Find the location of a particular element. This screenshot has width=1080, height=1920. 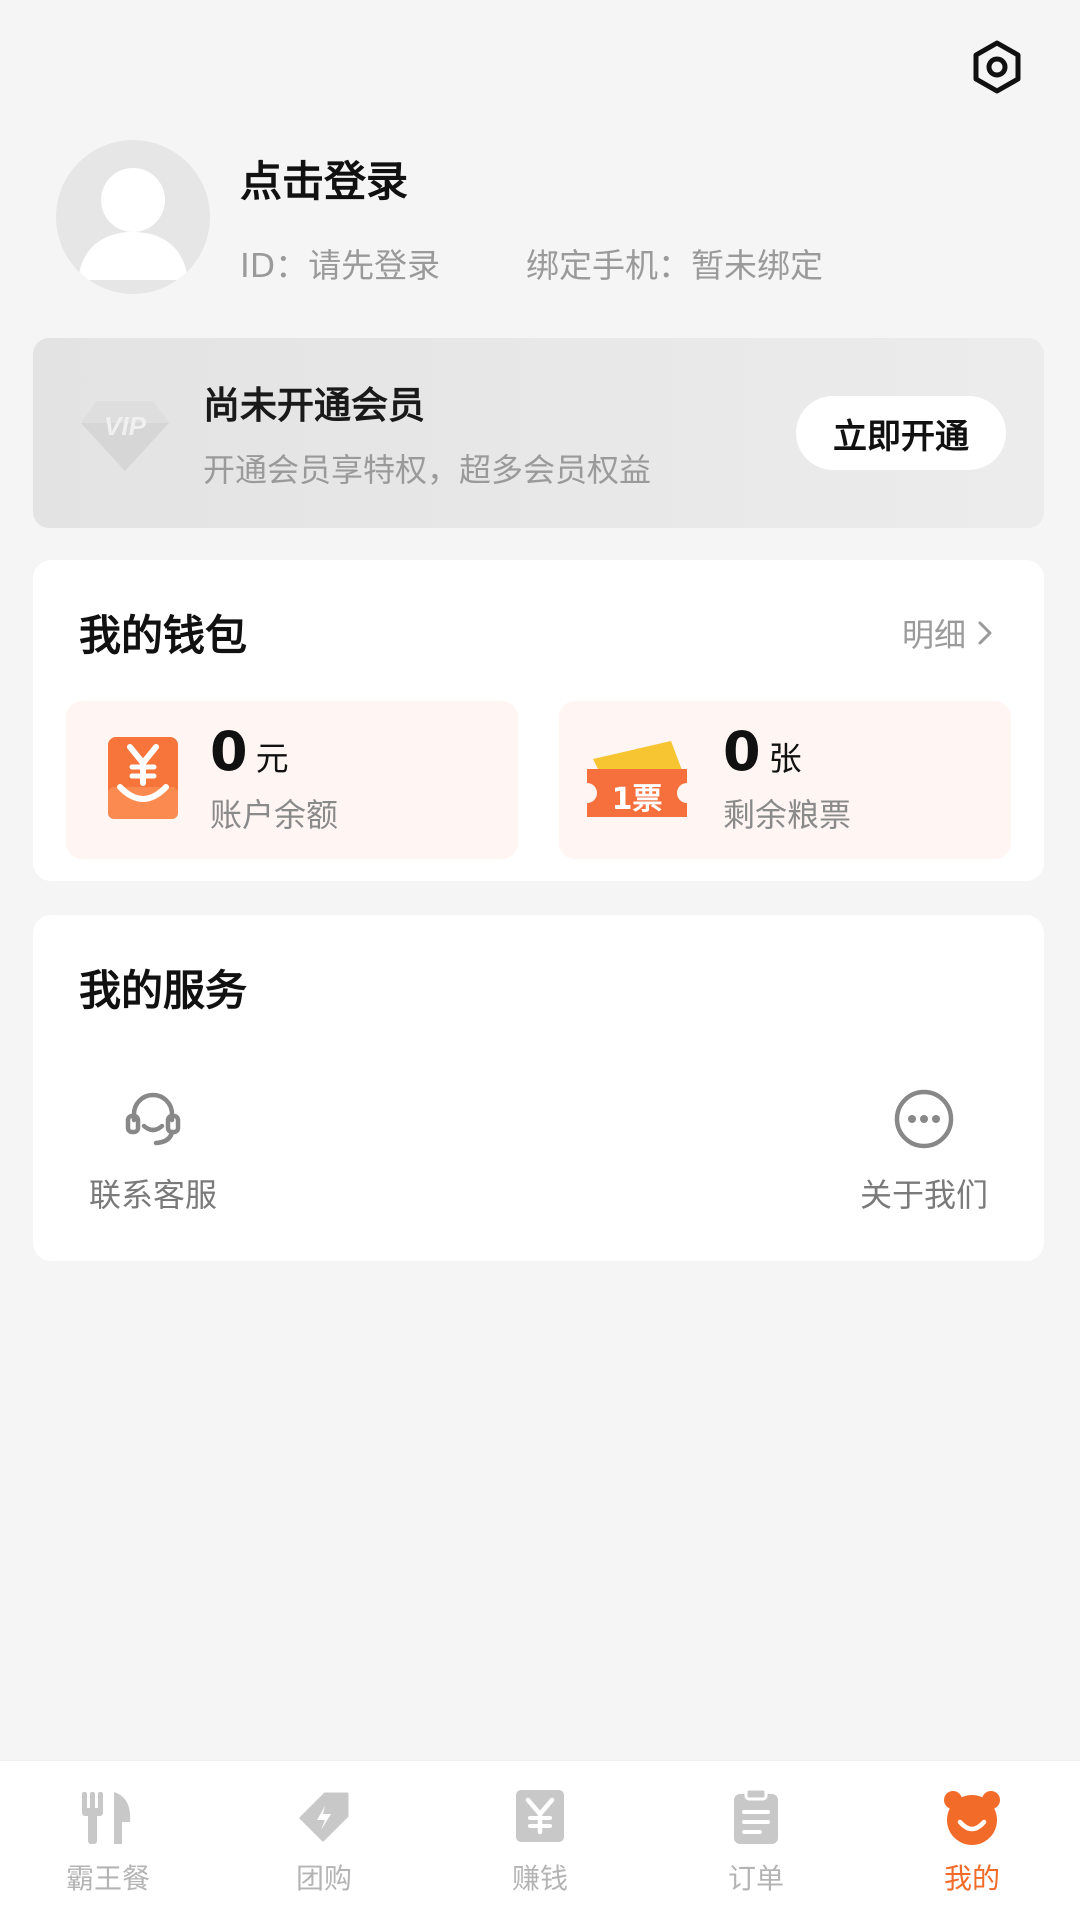

wallet-balance-unit: 元 is located at coordinates (272, 758).